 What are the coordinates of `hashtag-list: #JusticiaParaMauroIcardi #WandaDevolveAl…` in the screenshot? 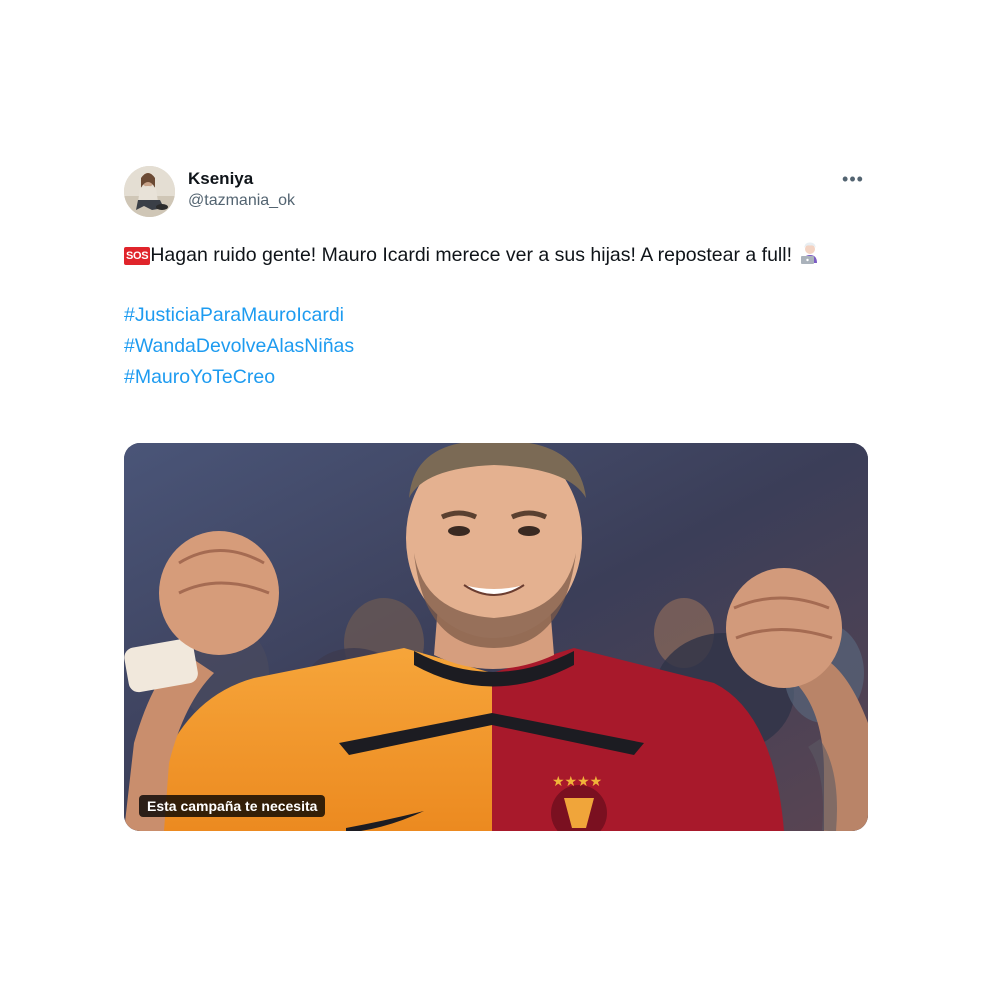 It's located at (496, 346).